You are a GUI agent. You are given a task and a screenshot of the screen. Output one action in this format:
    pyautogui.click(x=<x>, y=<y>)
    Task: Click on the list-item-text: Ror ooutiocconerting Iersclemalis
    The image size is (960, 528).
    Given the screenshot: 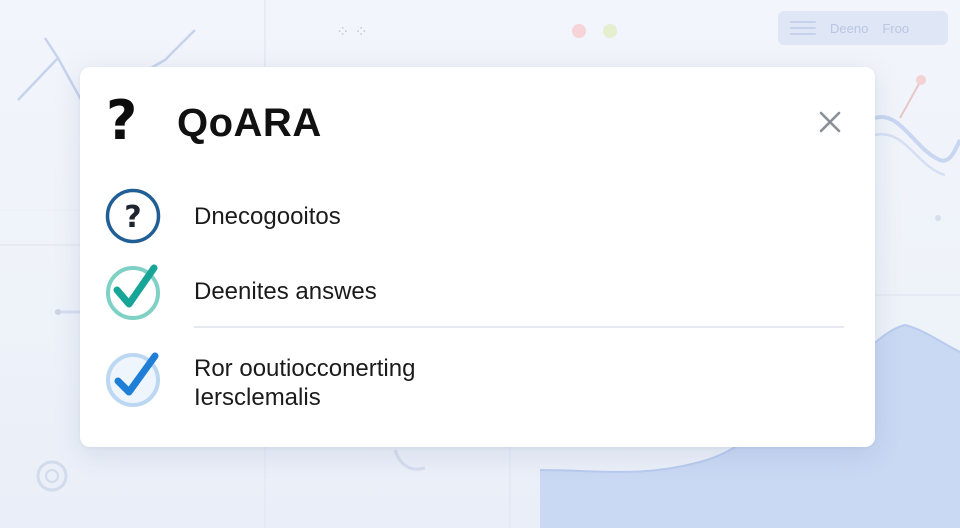 What is the action you would take?
    pyautogui.click(x=304, y=383)
    